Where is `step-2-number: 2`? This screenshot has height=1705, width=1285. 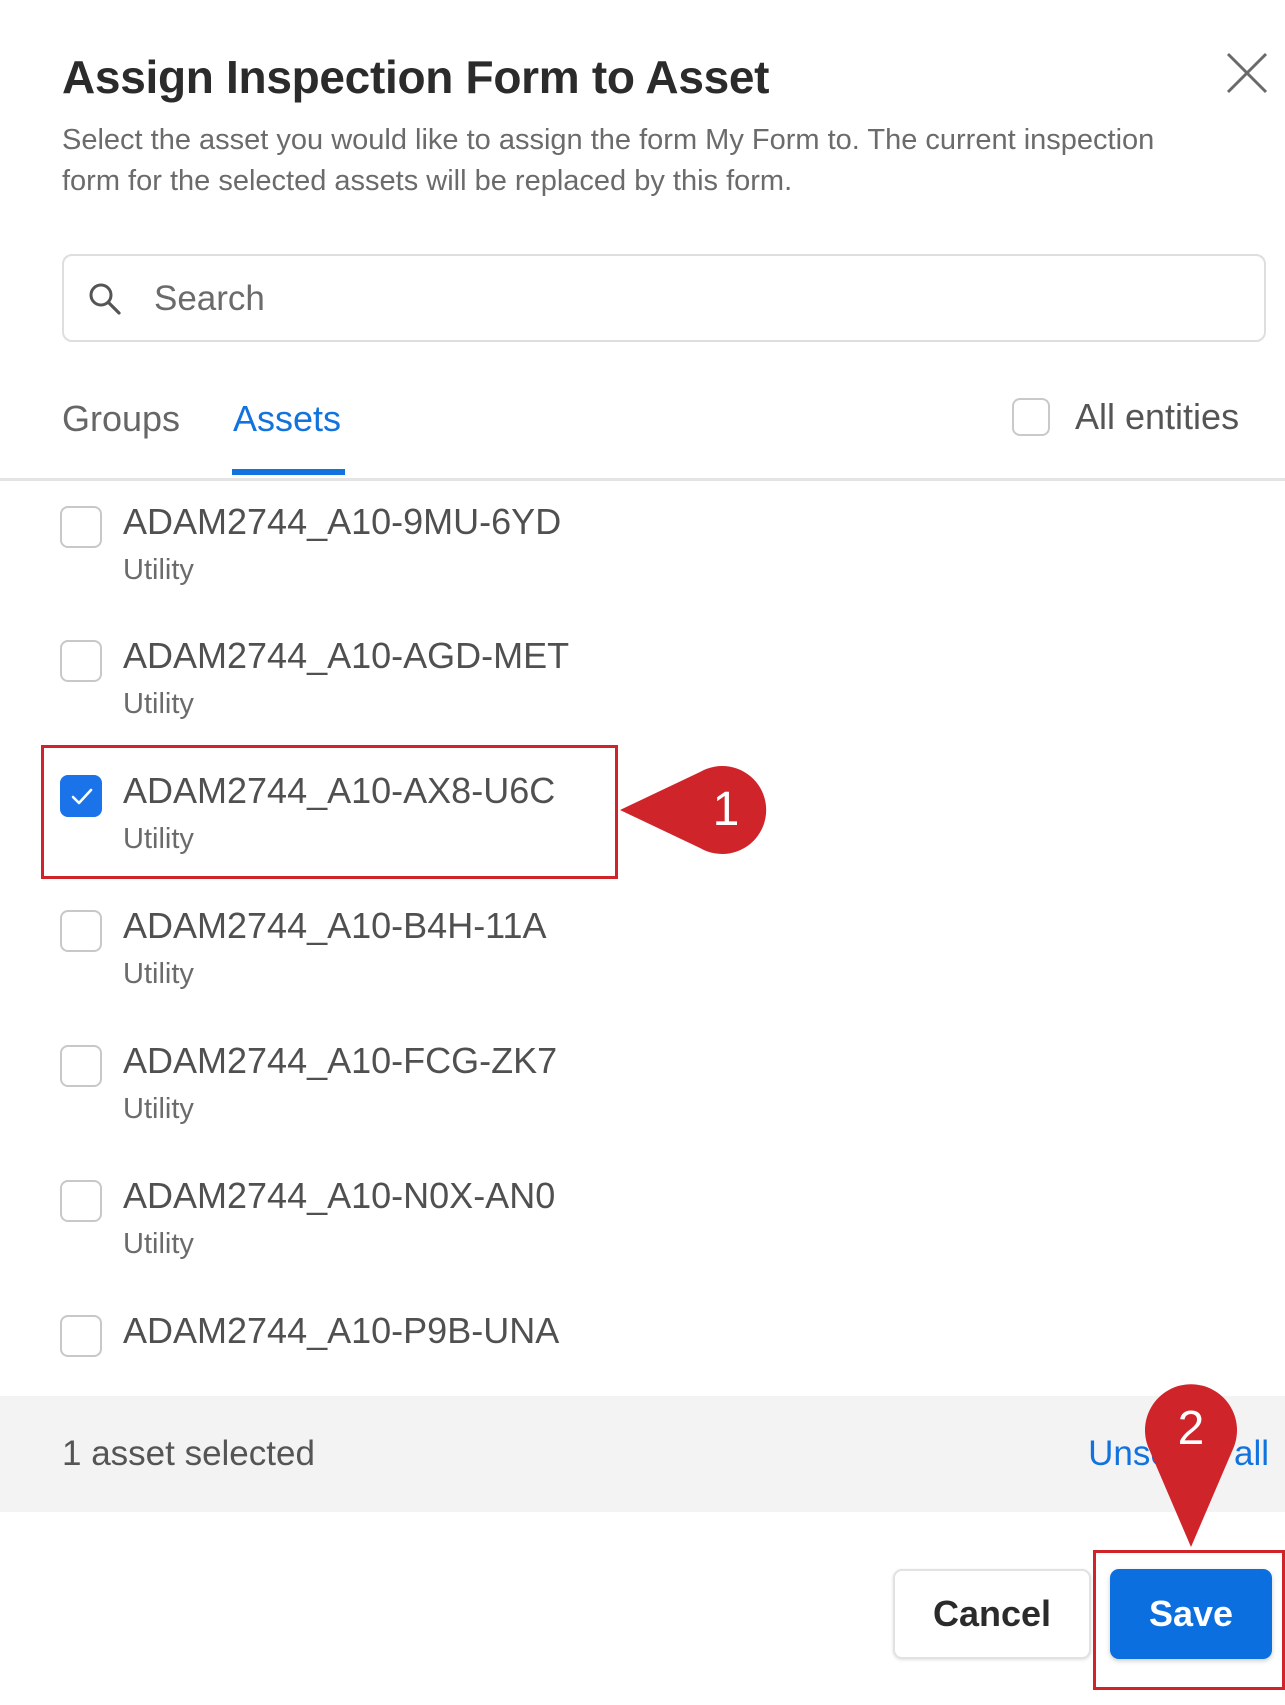
step-2-number: 2 is located at coordinates (1191, 1428).